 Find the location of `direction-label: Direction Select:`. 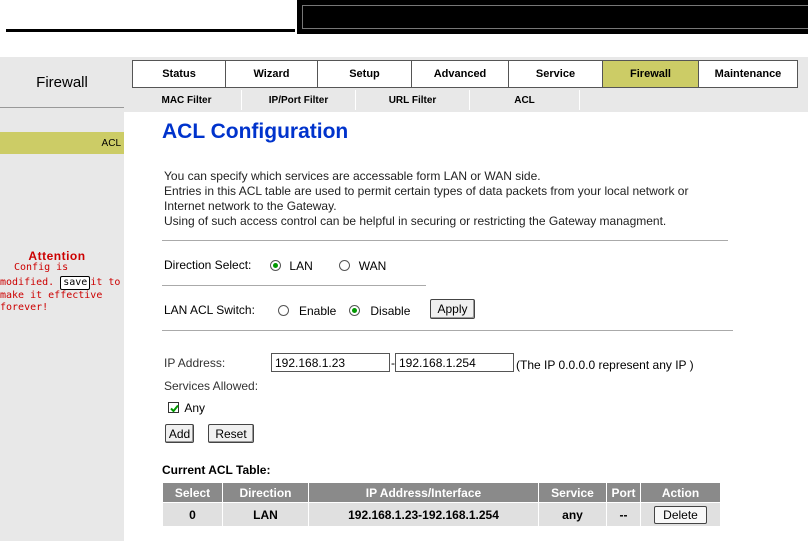

direction-label: Direction Select: is located at coordinates (208, 265).